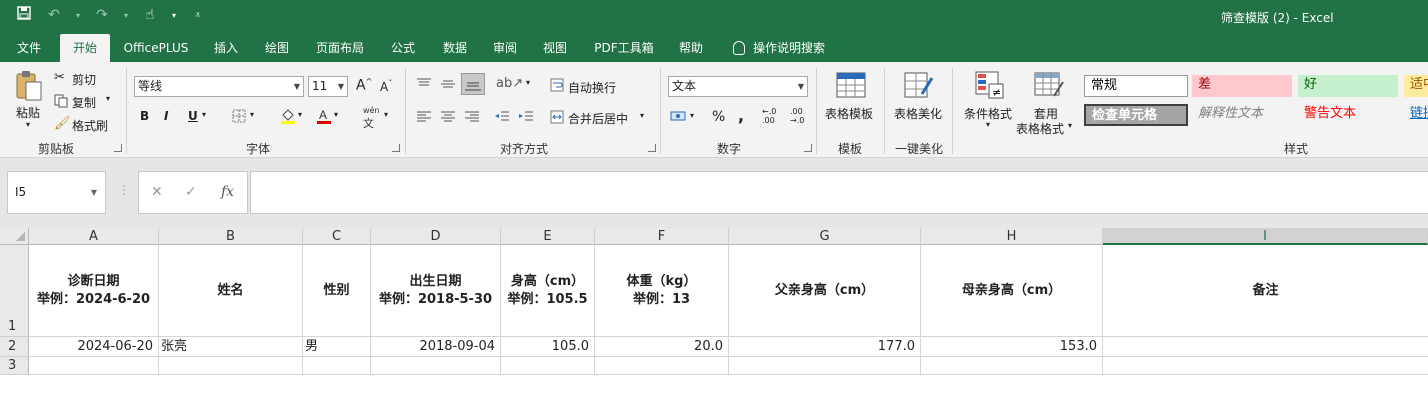  What do you see at coordinates (662, 366) in the screenshot?
I see `cell-f3` at bounding box center [662, 366].